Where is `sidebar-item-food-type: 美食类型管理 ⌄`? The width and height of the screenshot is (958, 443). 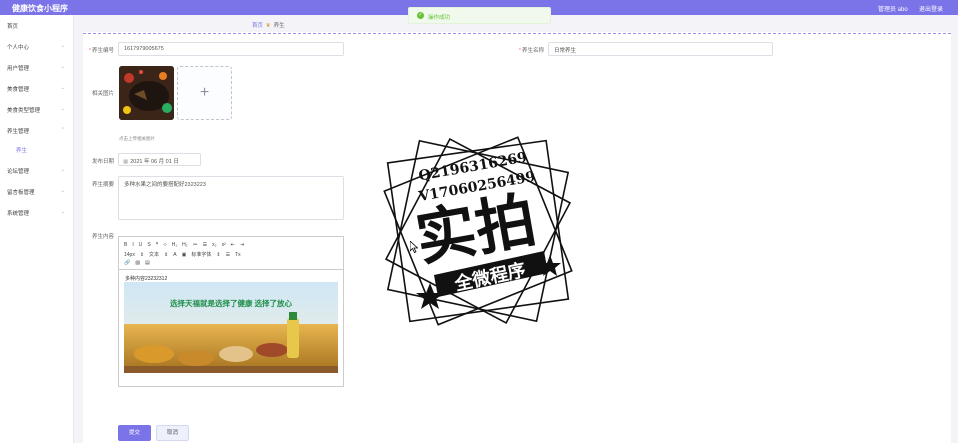 sidebar-item-food-type: 美食类型管理 ⌄ is located at coordinates (38, 110).